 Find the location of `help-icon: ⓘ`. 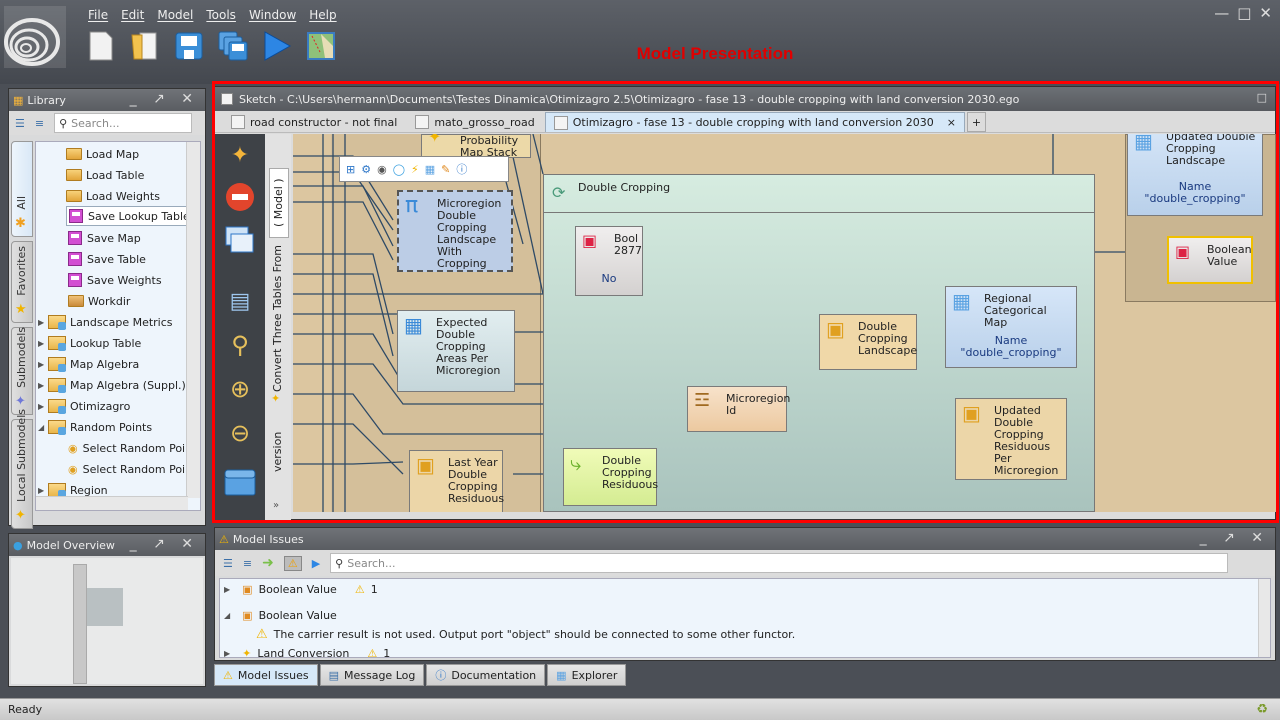

help-icon: ⓘ is located at coordinates (461, 169).